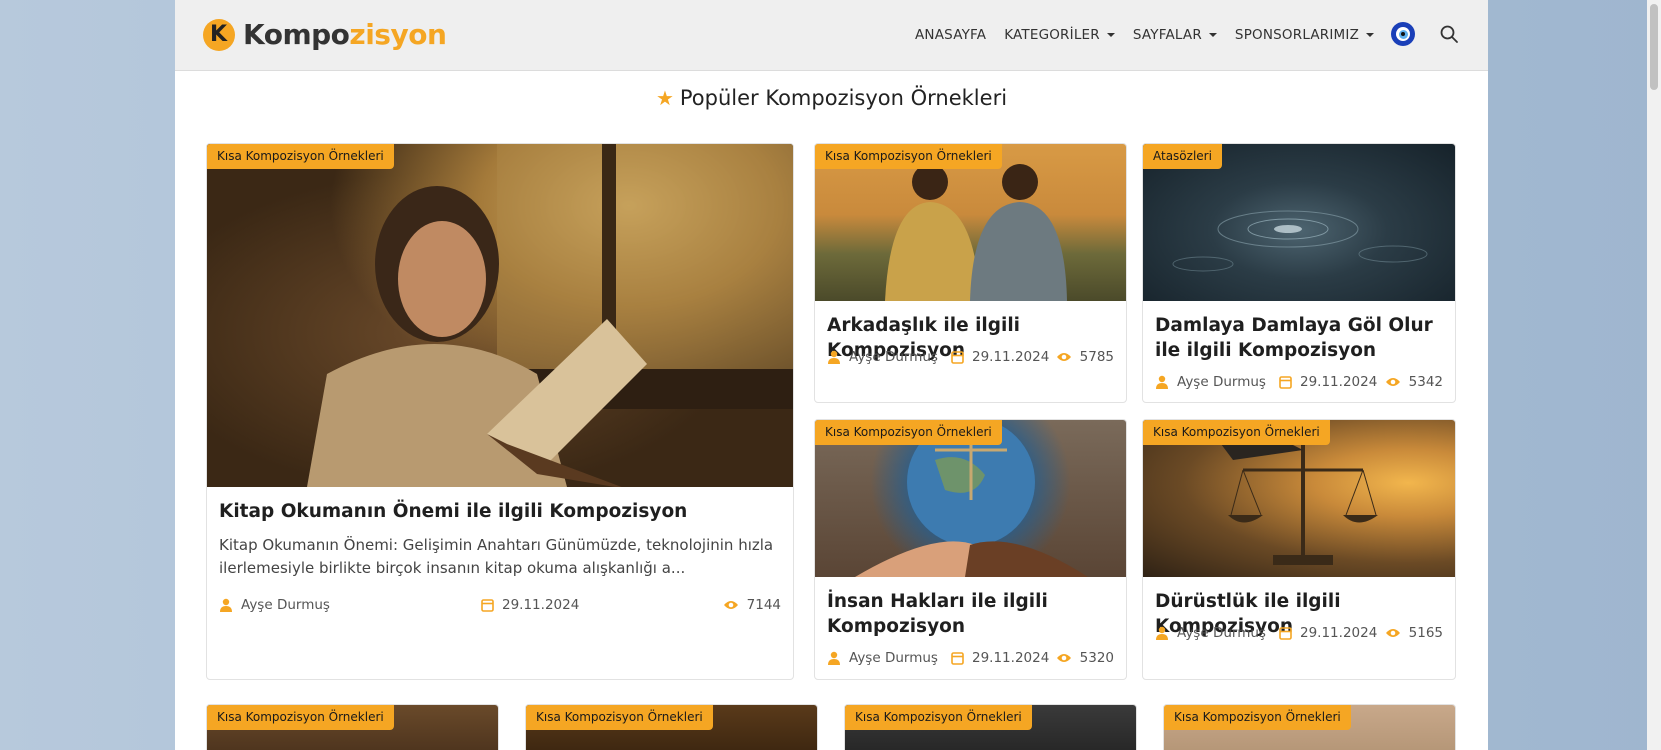 This screenshot has height=750, width=1661. Describe the element at coordinates (1654, 47) in the screenshot. I see `scrollbar-thumb` at that location.